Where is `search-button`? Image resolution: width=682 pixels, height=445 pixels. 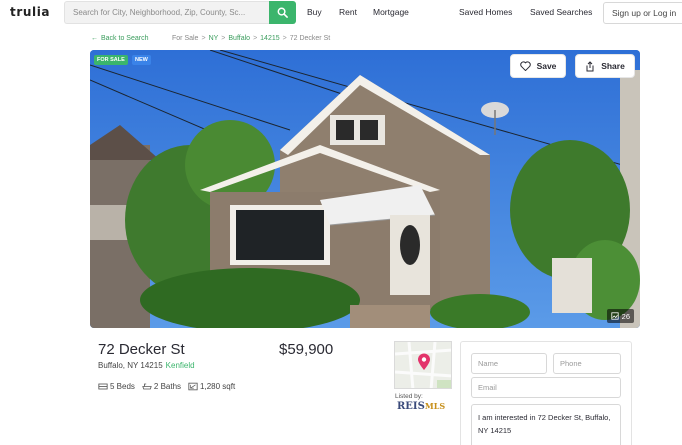
search-button is located at coordinates (282, 12).